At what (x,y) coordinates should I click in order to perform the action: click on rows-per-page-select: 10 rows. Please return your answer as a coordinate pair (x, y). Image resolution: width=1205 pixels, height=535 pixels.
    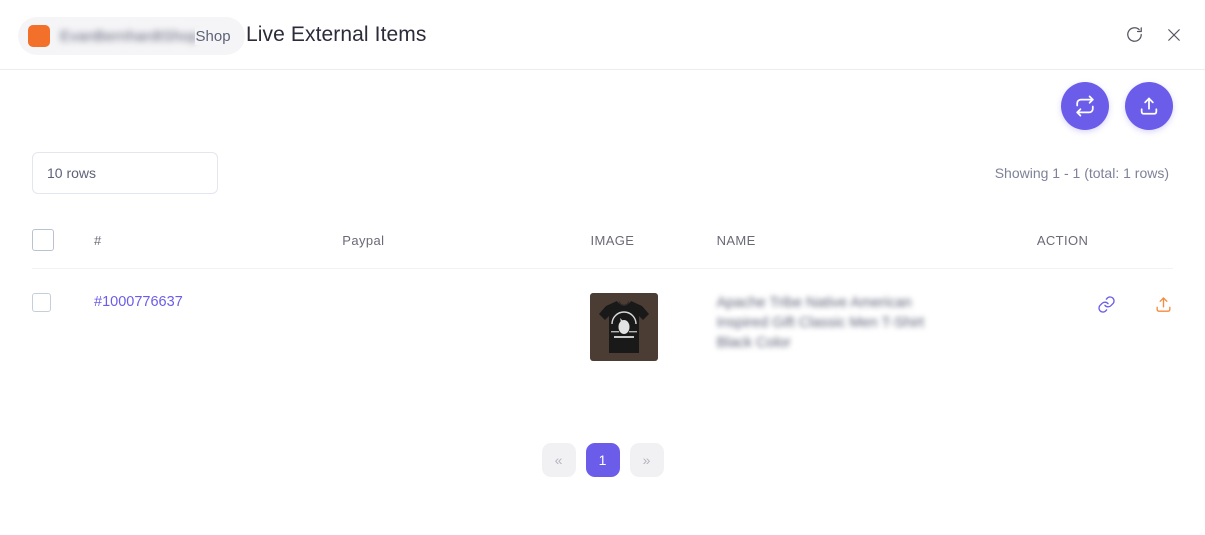
    Looking at the image, I should click on (125, 173).